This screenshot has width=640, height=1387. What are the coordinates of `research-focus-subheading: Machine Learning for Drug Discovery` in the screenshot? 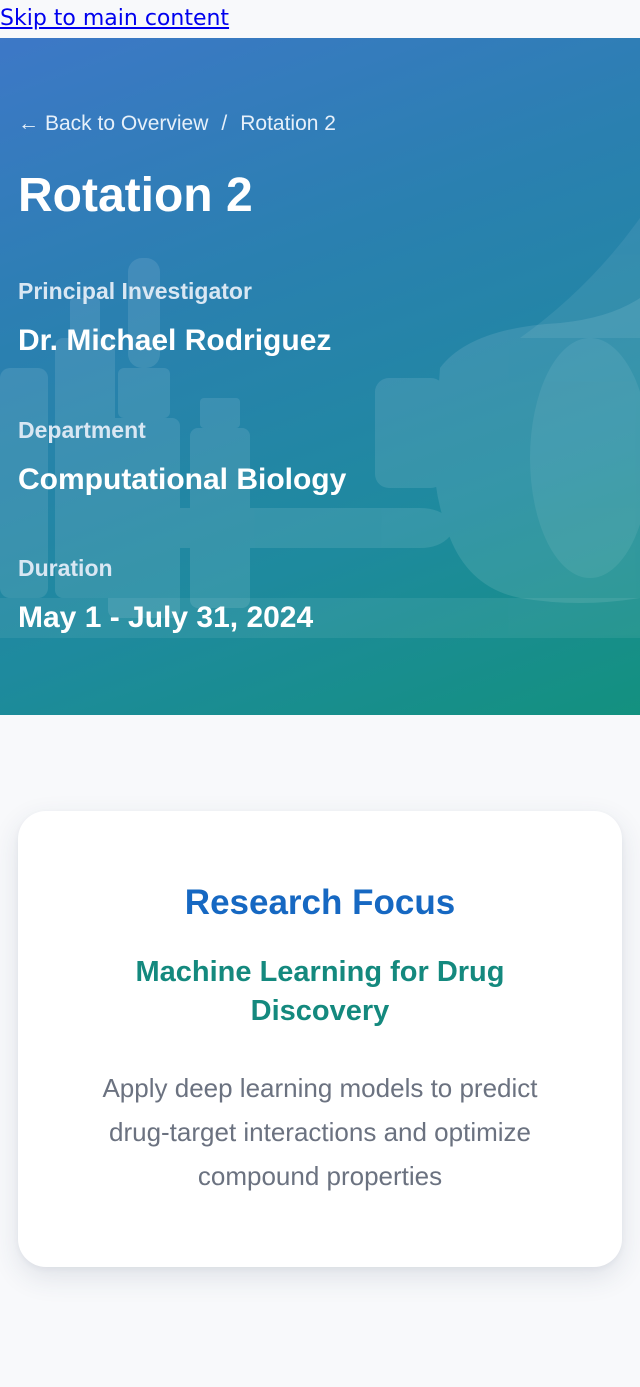 It's located at (320, 991).